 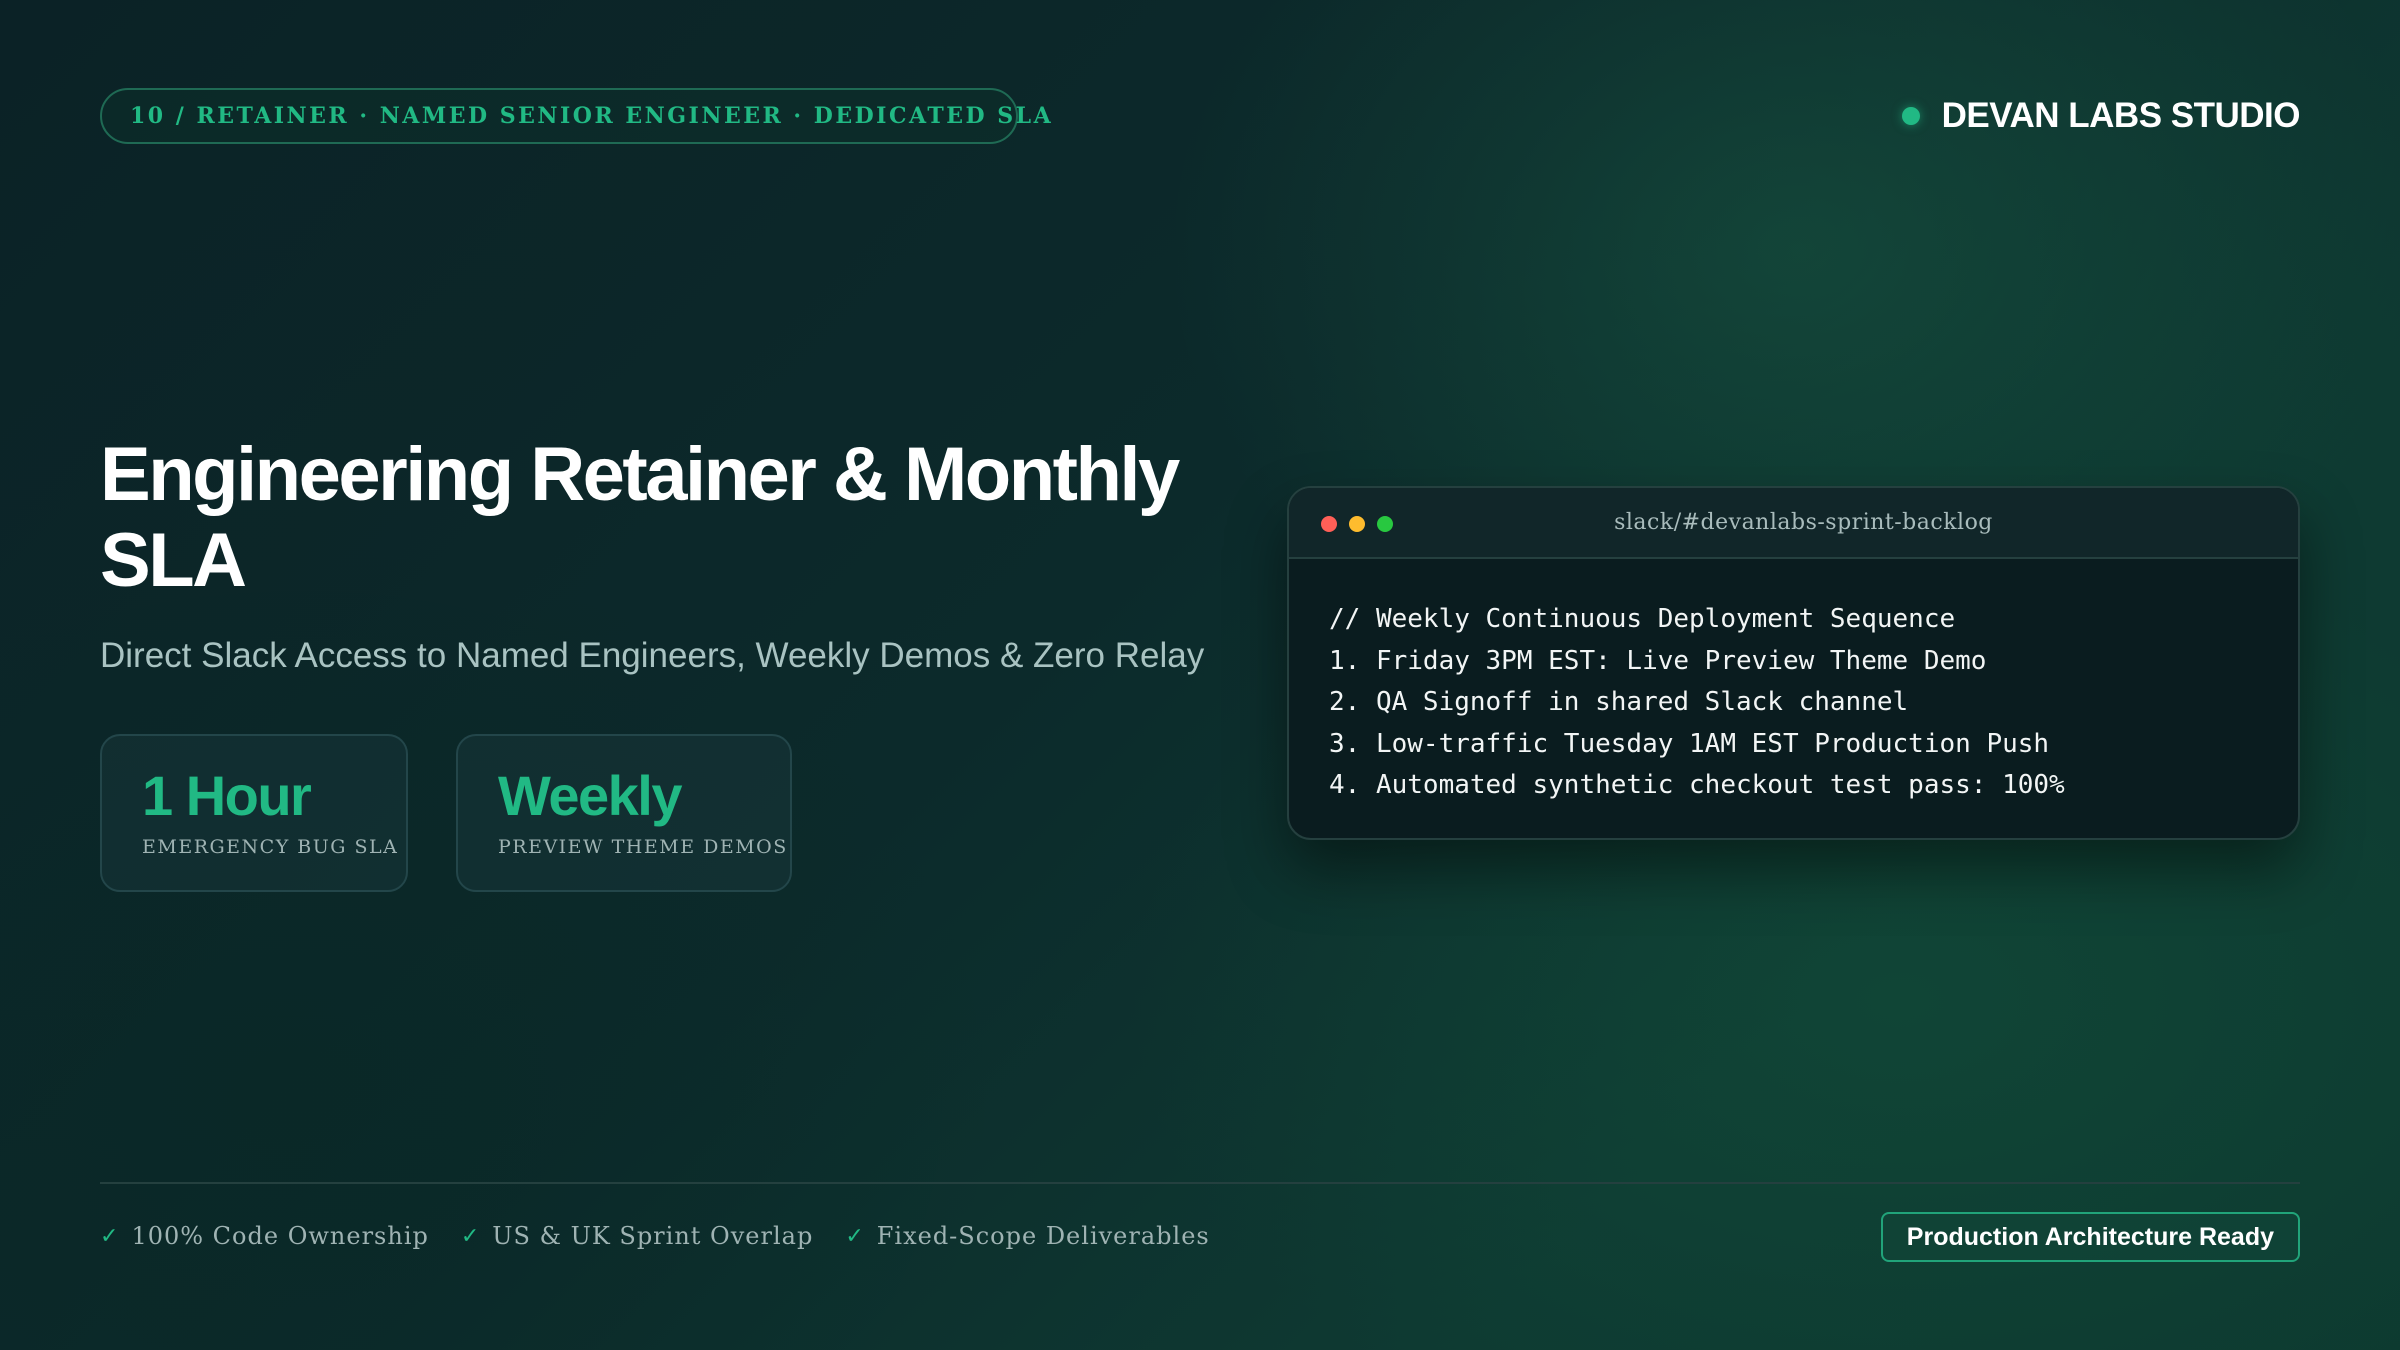 What do you see at coordinates (1910, 116) in the screenshot?
I see `brand-dot-icon` at bounding box center [1910, 116].